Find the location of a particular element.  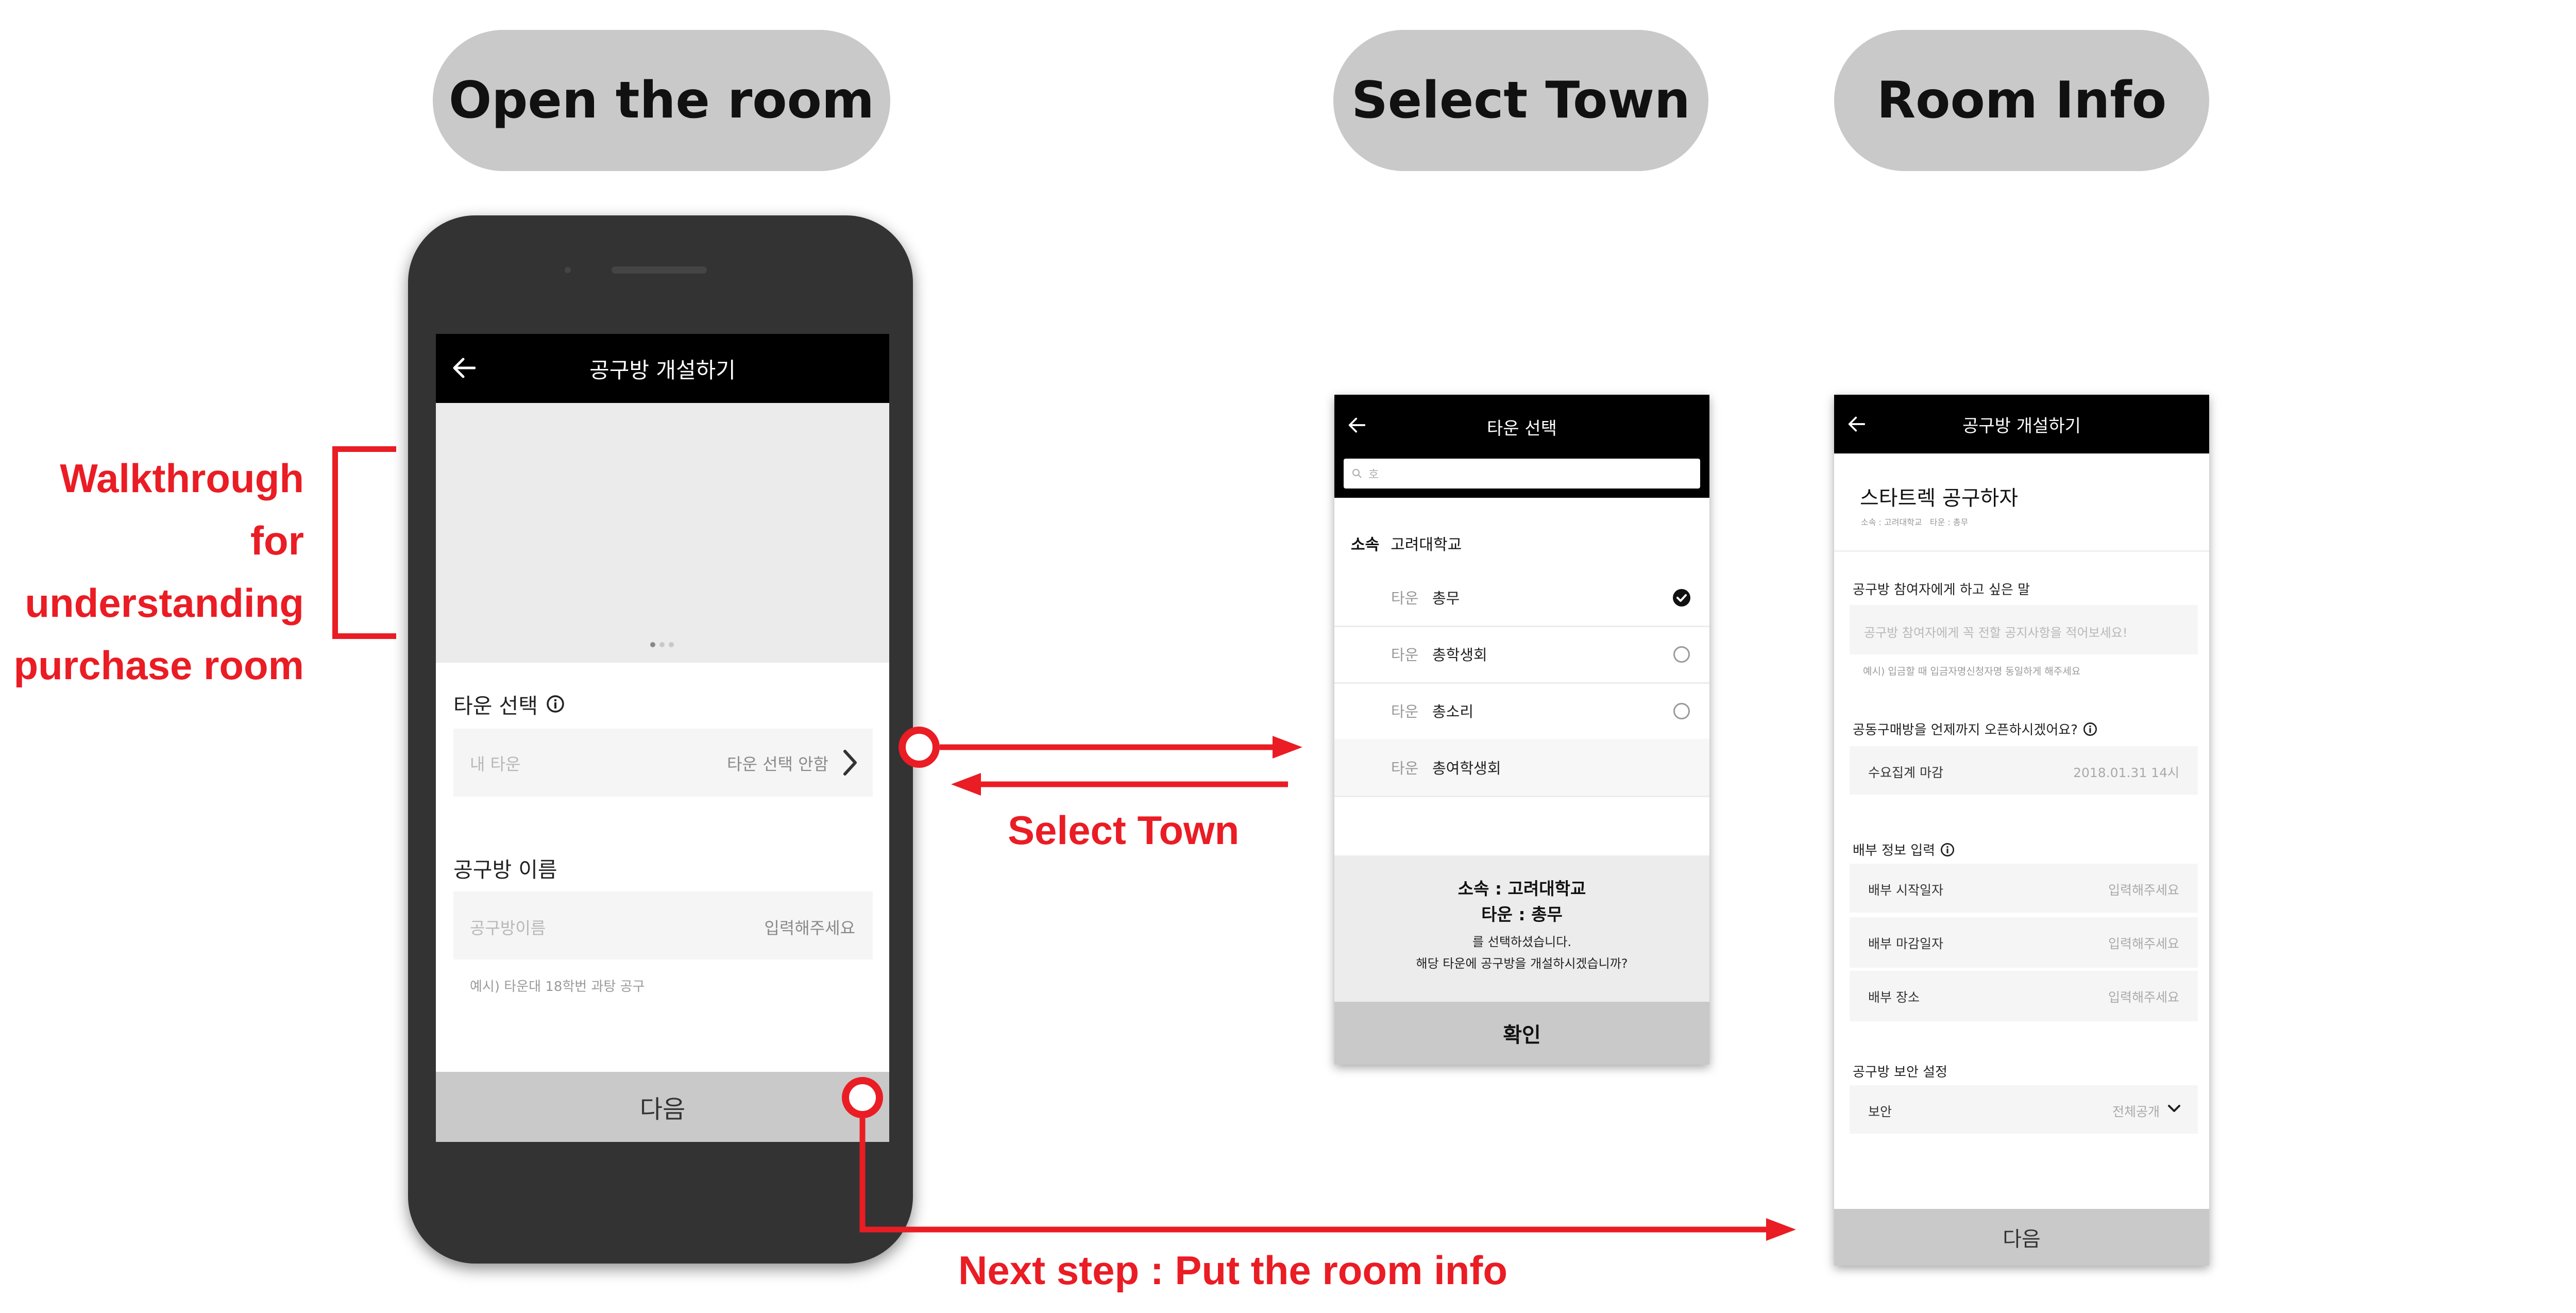

arrow-to-room-info is located at coordinates (1315, 1175).